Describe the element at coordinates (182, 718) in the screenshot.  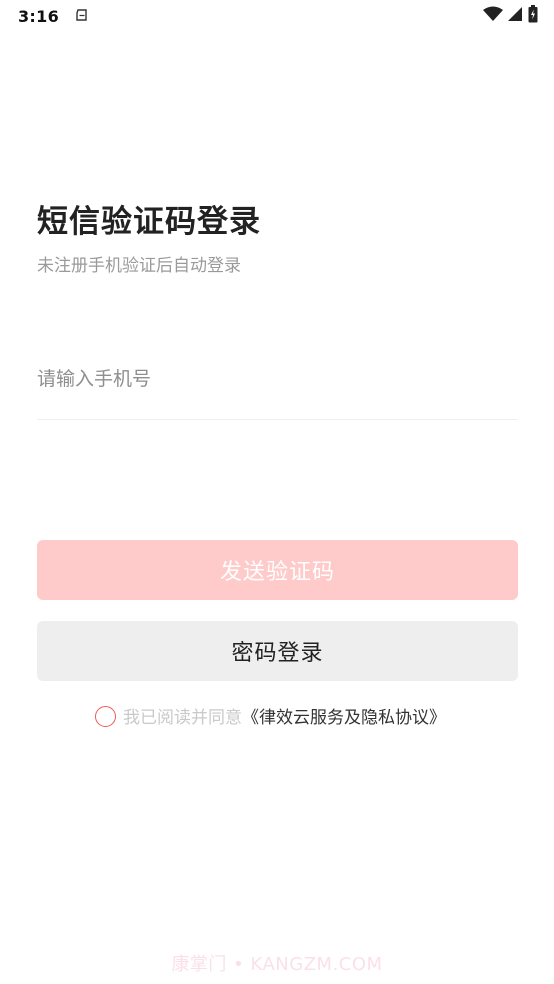
I see `agreement-text: 我已阅读并同意` at that location.